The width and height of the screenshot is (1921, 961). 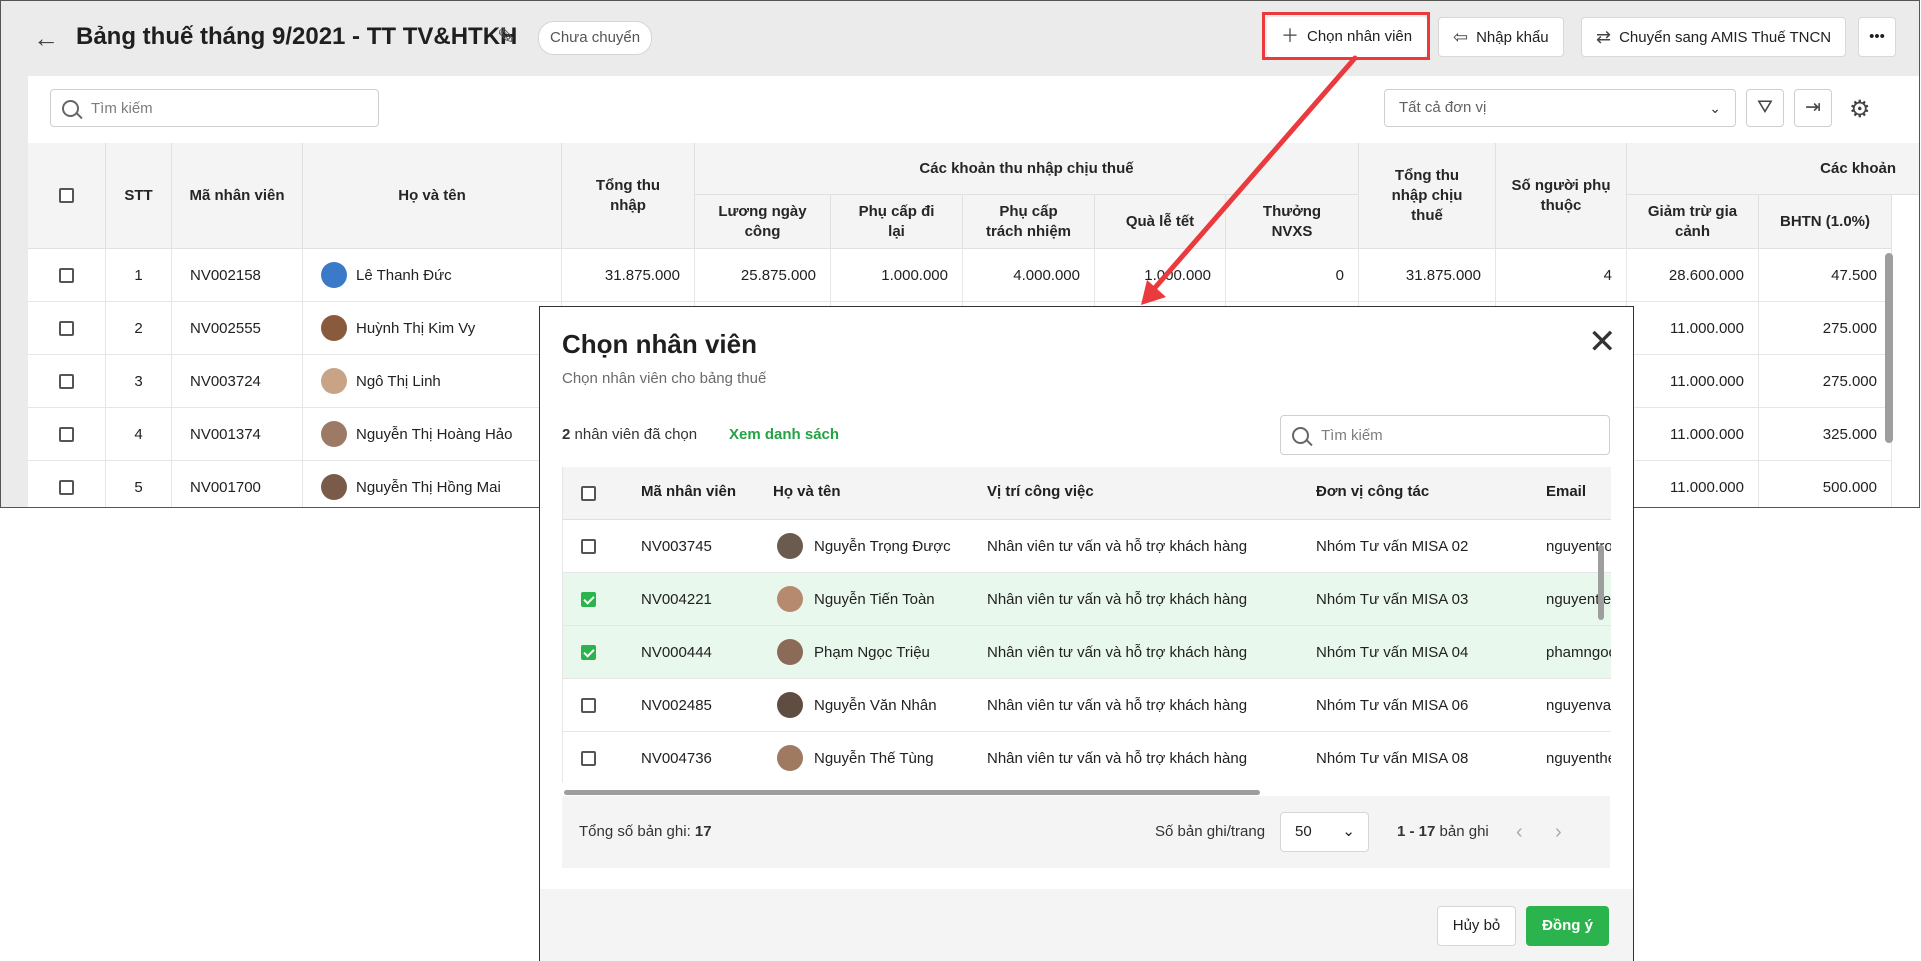 What do you see at coordinates (1773, 169) in the screenshot?
I see `col-group-deductions: Các khoản` at bounding box center [1773, 169].